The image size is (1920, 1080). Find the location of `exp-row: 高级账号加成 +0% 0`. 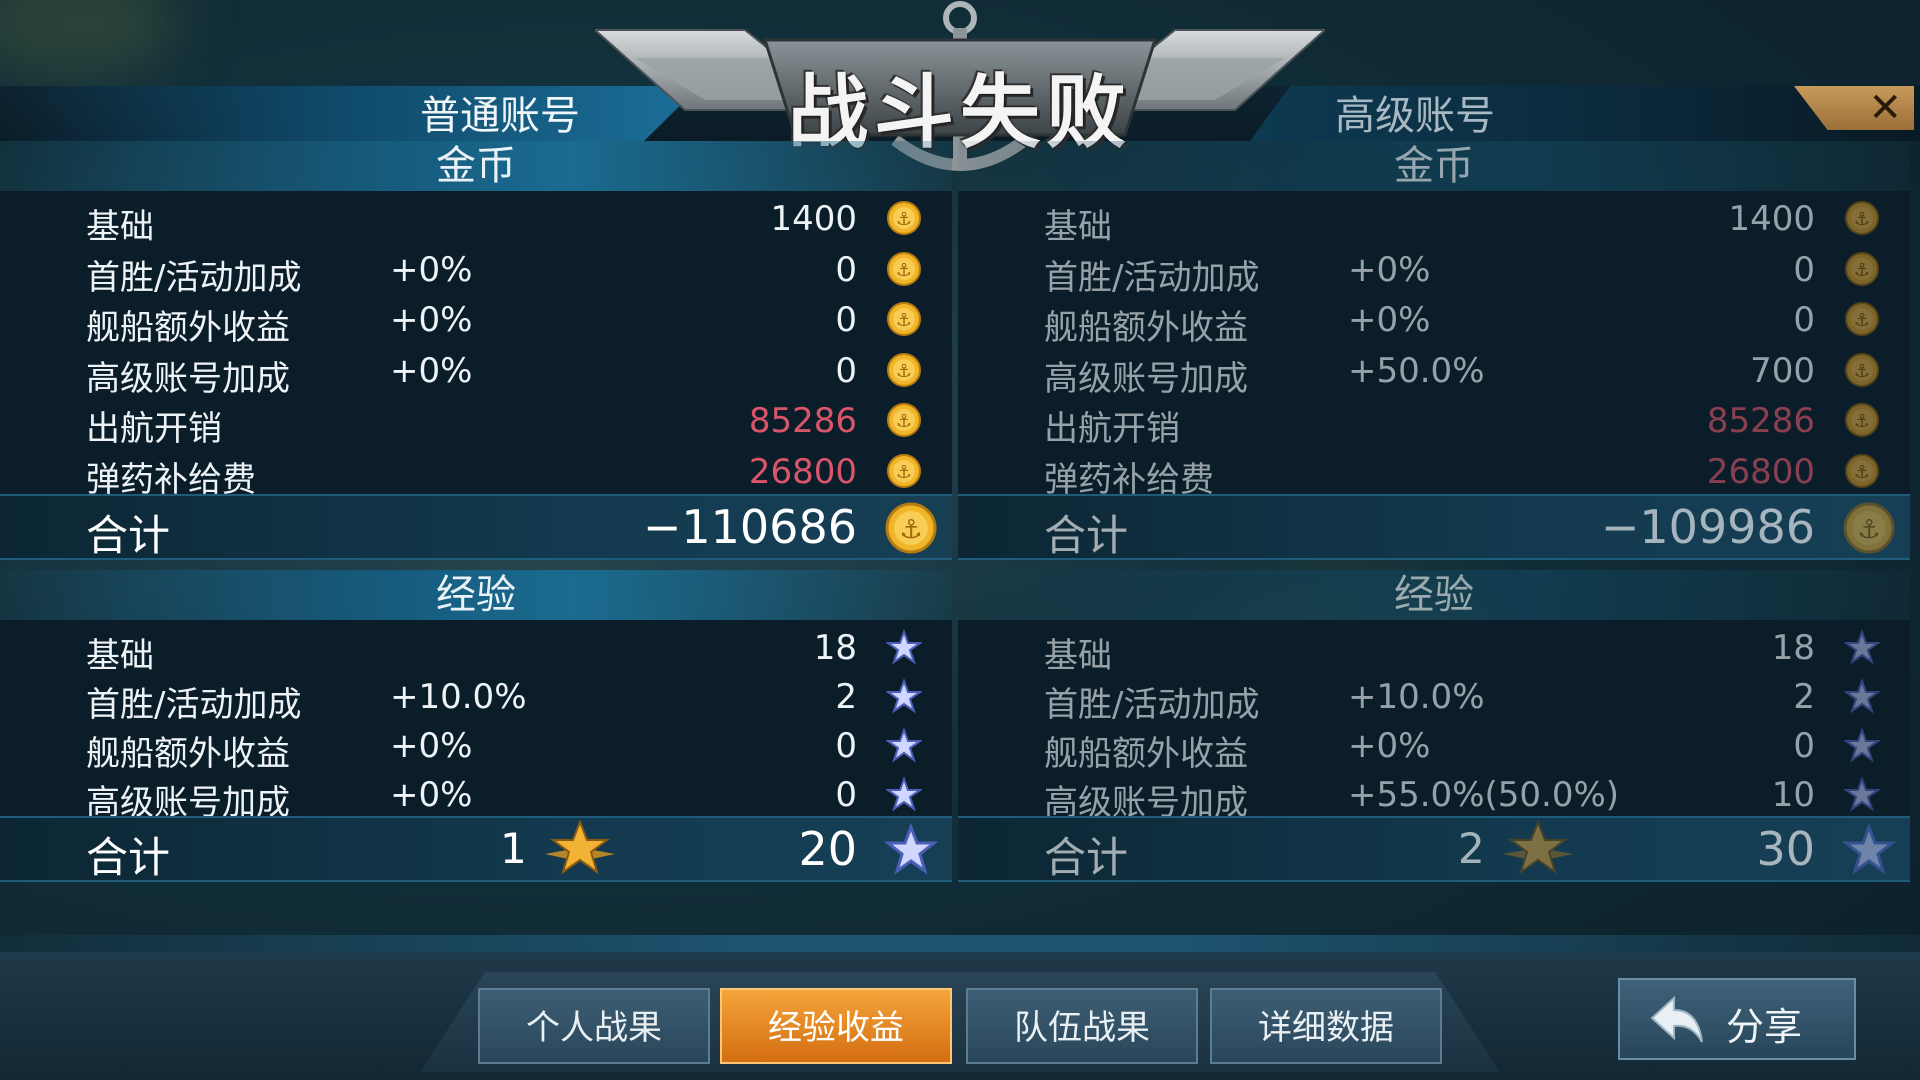

exp-row: 高级账号加成 +0% 0 is located at coordinates (476, 795).